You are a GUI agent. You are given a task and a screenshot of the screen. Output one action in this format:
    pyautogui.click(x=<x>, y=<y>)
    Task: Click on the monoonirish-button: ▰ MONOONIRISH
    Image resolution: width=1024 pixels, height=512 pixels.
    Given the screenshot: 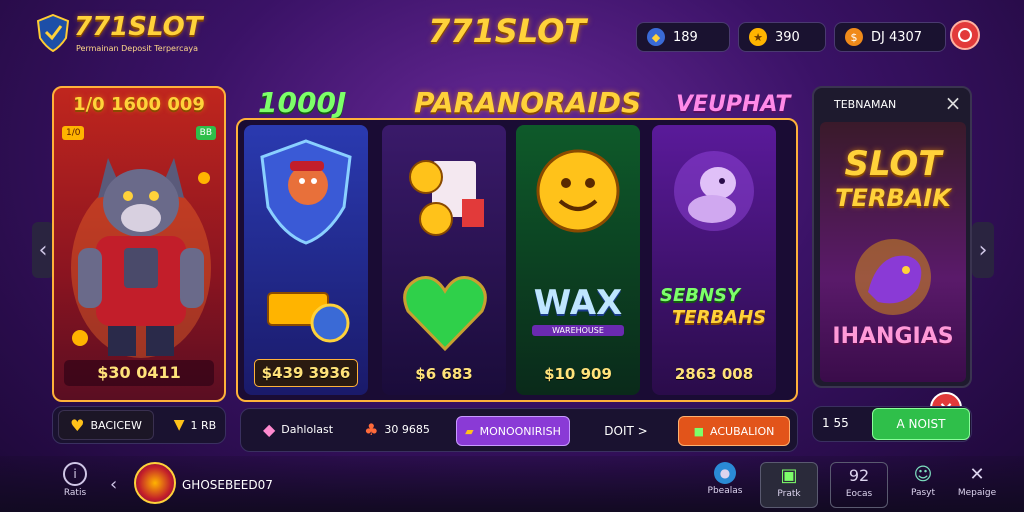 What is the action you would take?
    pyautogui.click(x=513, y=431)
    